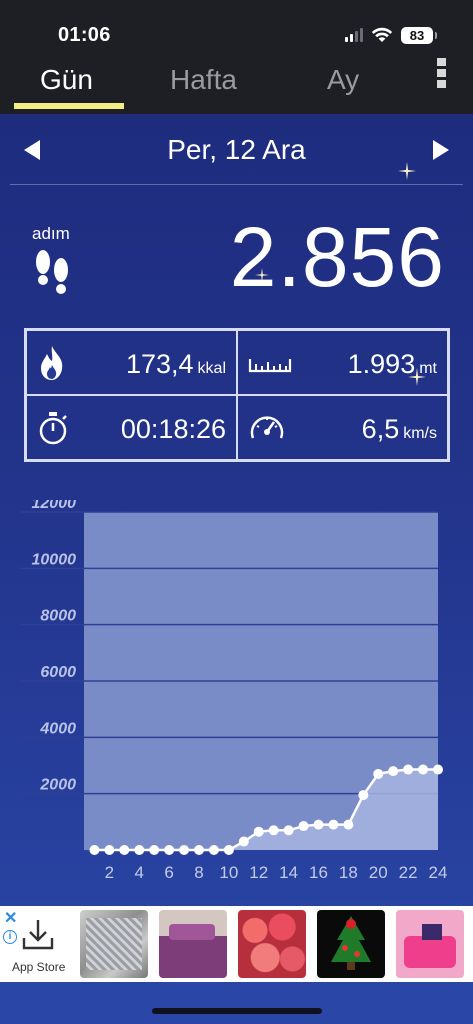  I want to click on calories-value: 173,4 kkal, so click(176, 364).